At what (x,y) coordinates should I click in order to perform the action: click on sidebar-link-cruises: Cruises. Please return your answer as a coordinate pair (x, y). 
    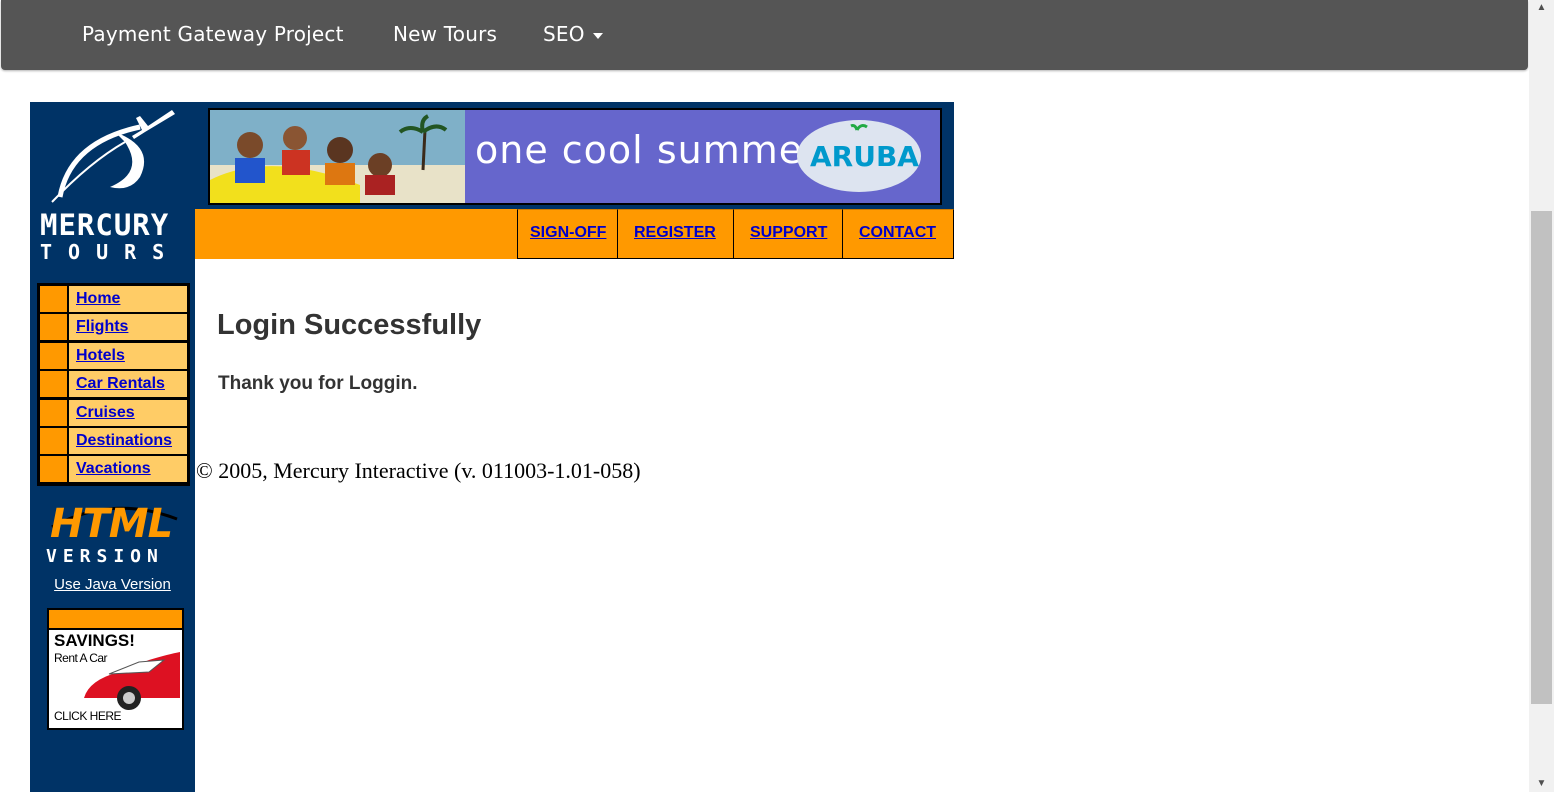
    Looking at the image, I should click on (105, 413).